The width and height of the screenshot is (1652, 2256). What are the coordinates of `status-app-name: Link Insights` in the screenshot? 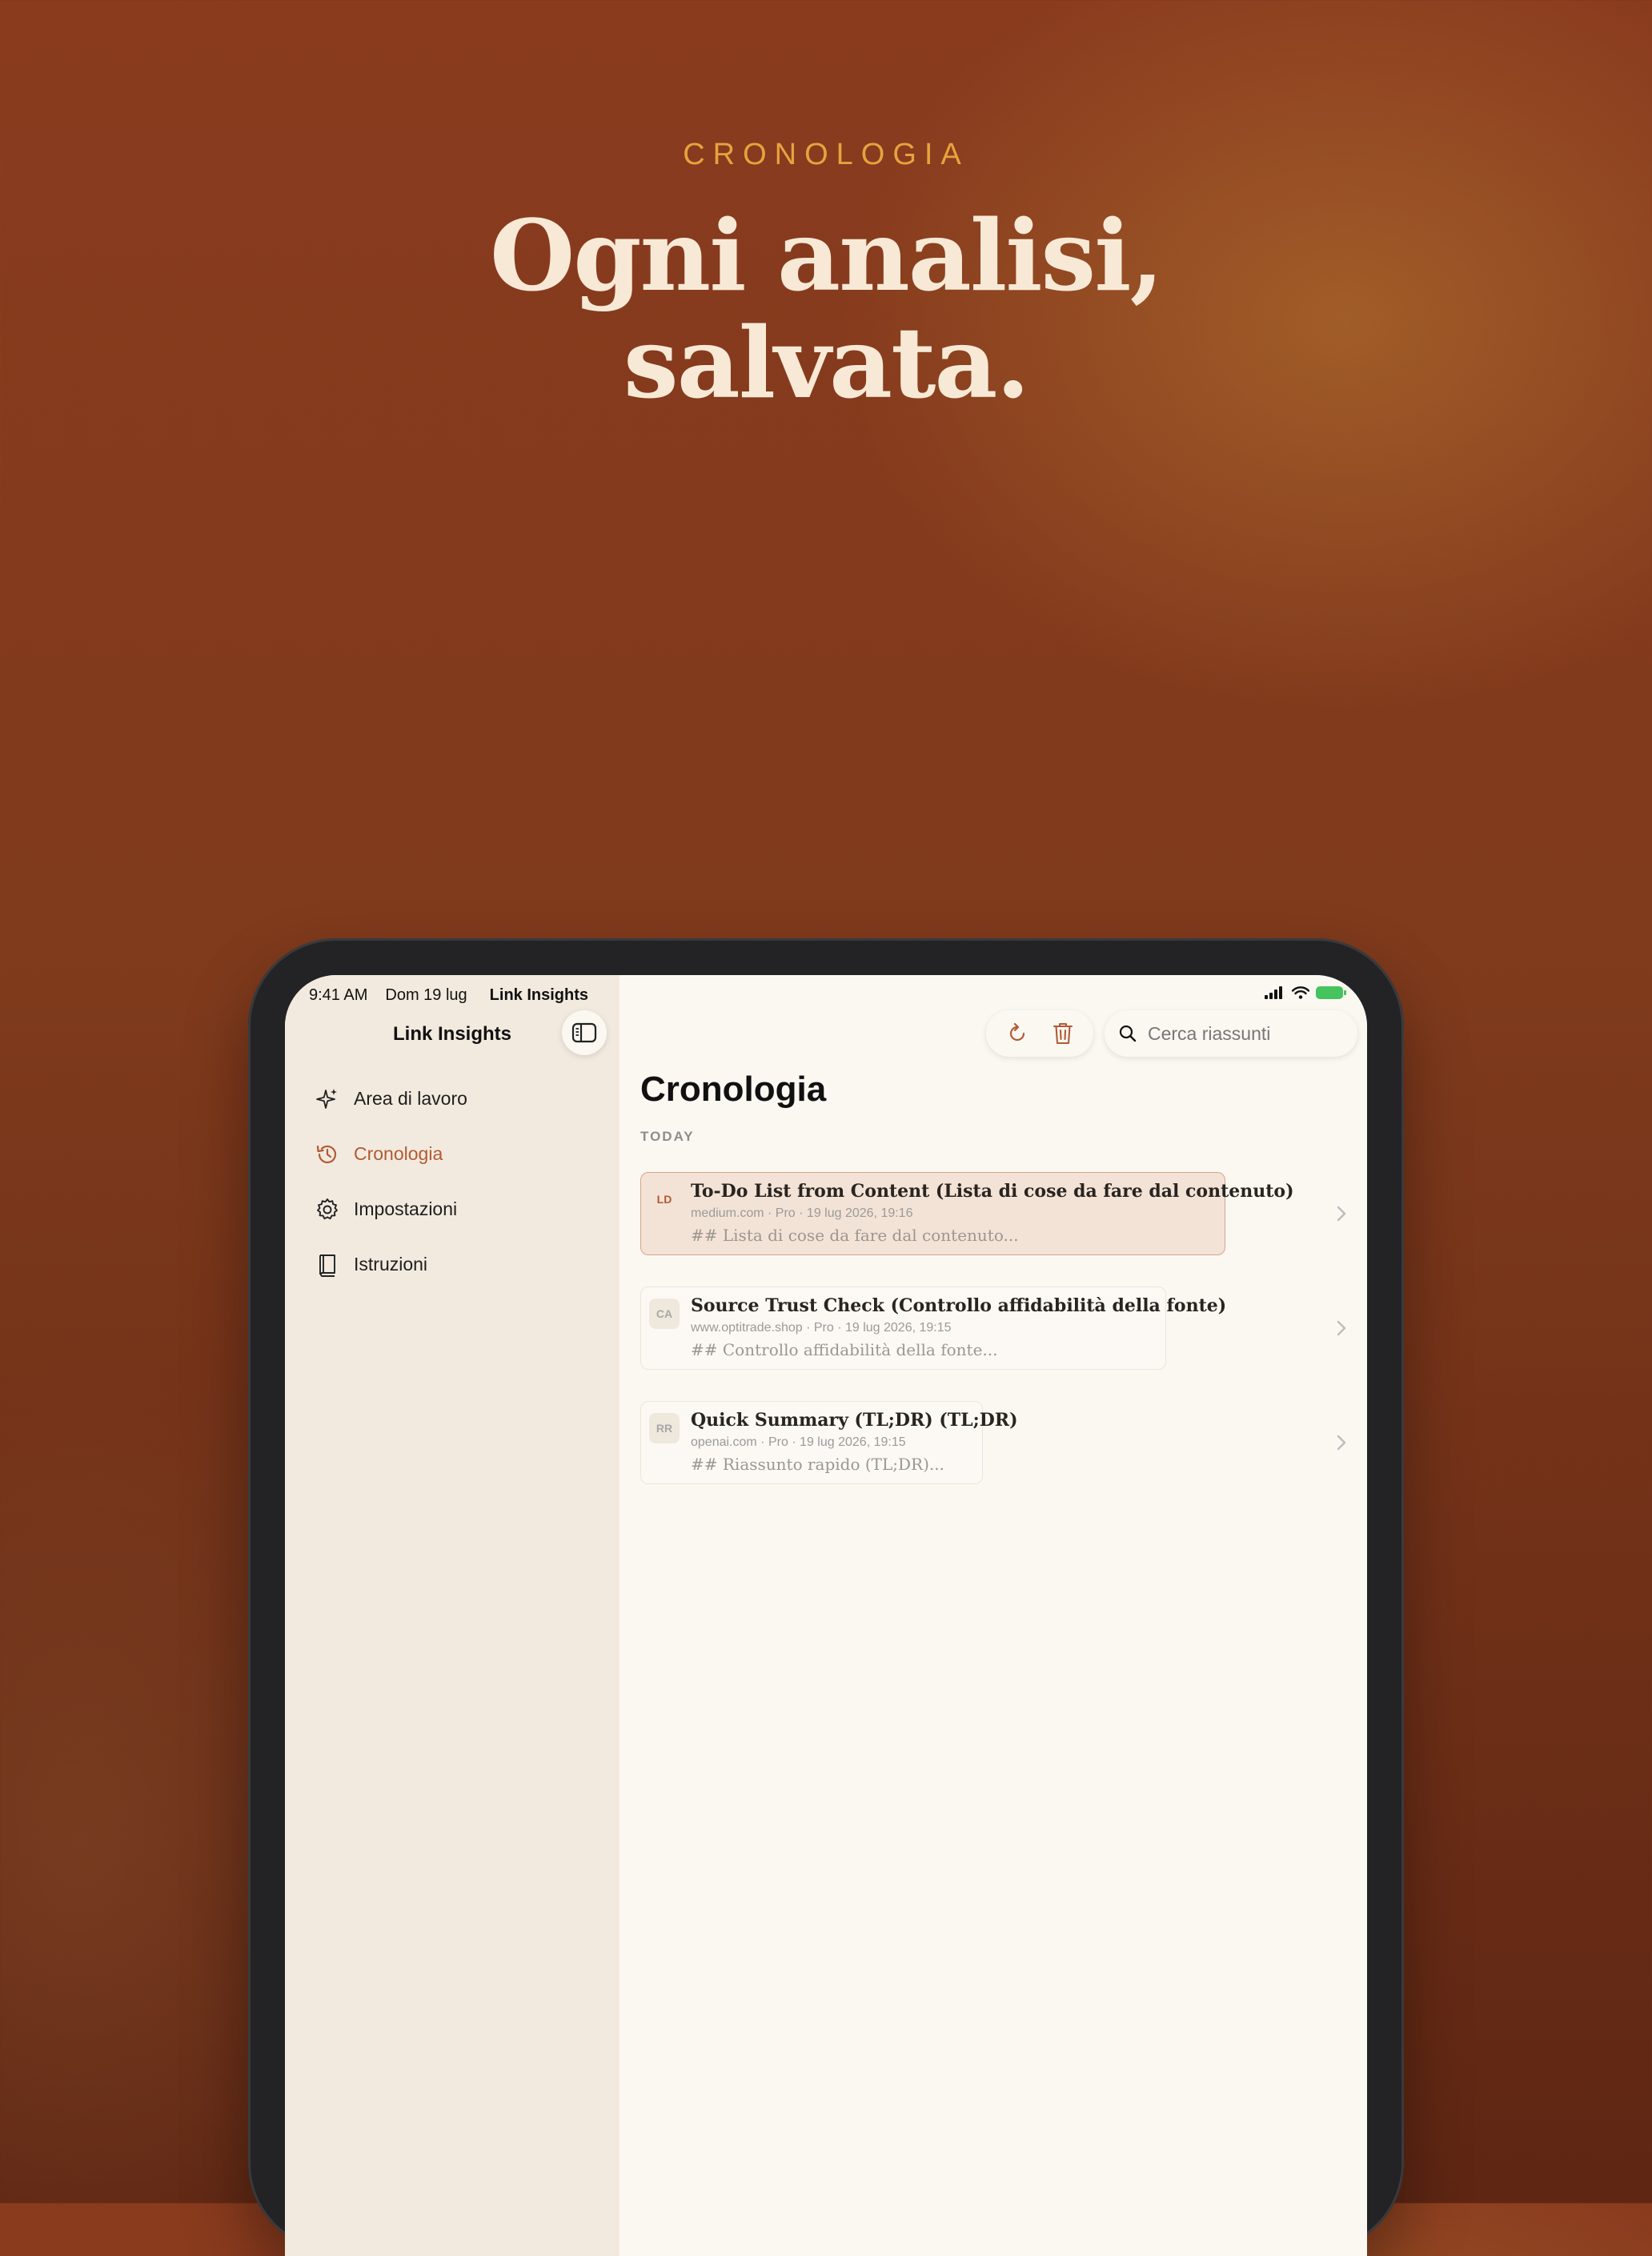 It's located at (539, 995).